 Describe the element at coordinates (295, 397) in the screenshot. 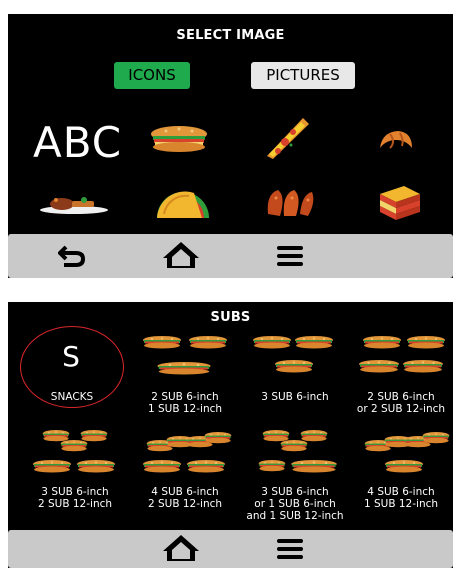

I see `cell-label: 3 SUB 6-inch` at that location.